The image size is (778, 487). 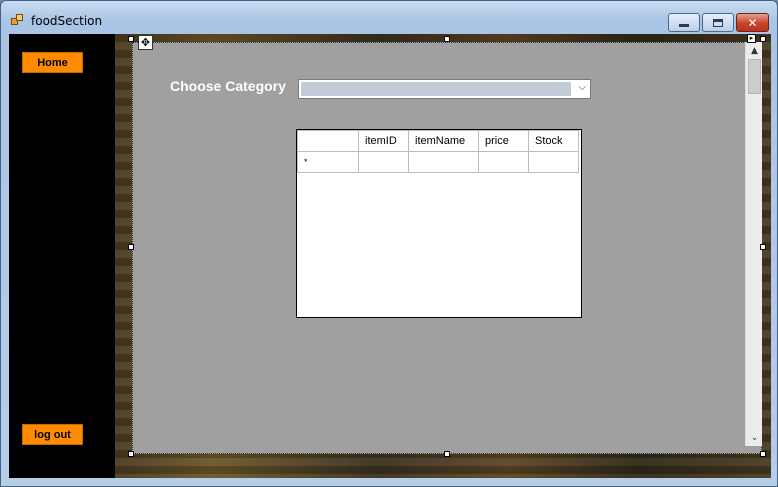 What do you see at coordinates (684, 25) in the screenshot?
I see `minimize-icon` at bounding box center [684, 25].